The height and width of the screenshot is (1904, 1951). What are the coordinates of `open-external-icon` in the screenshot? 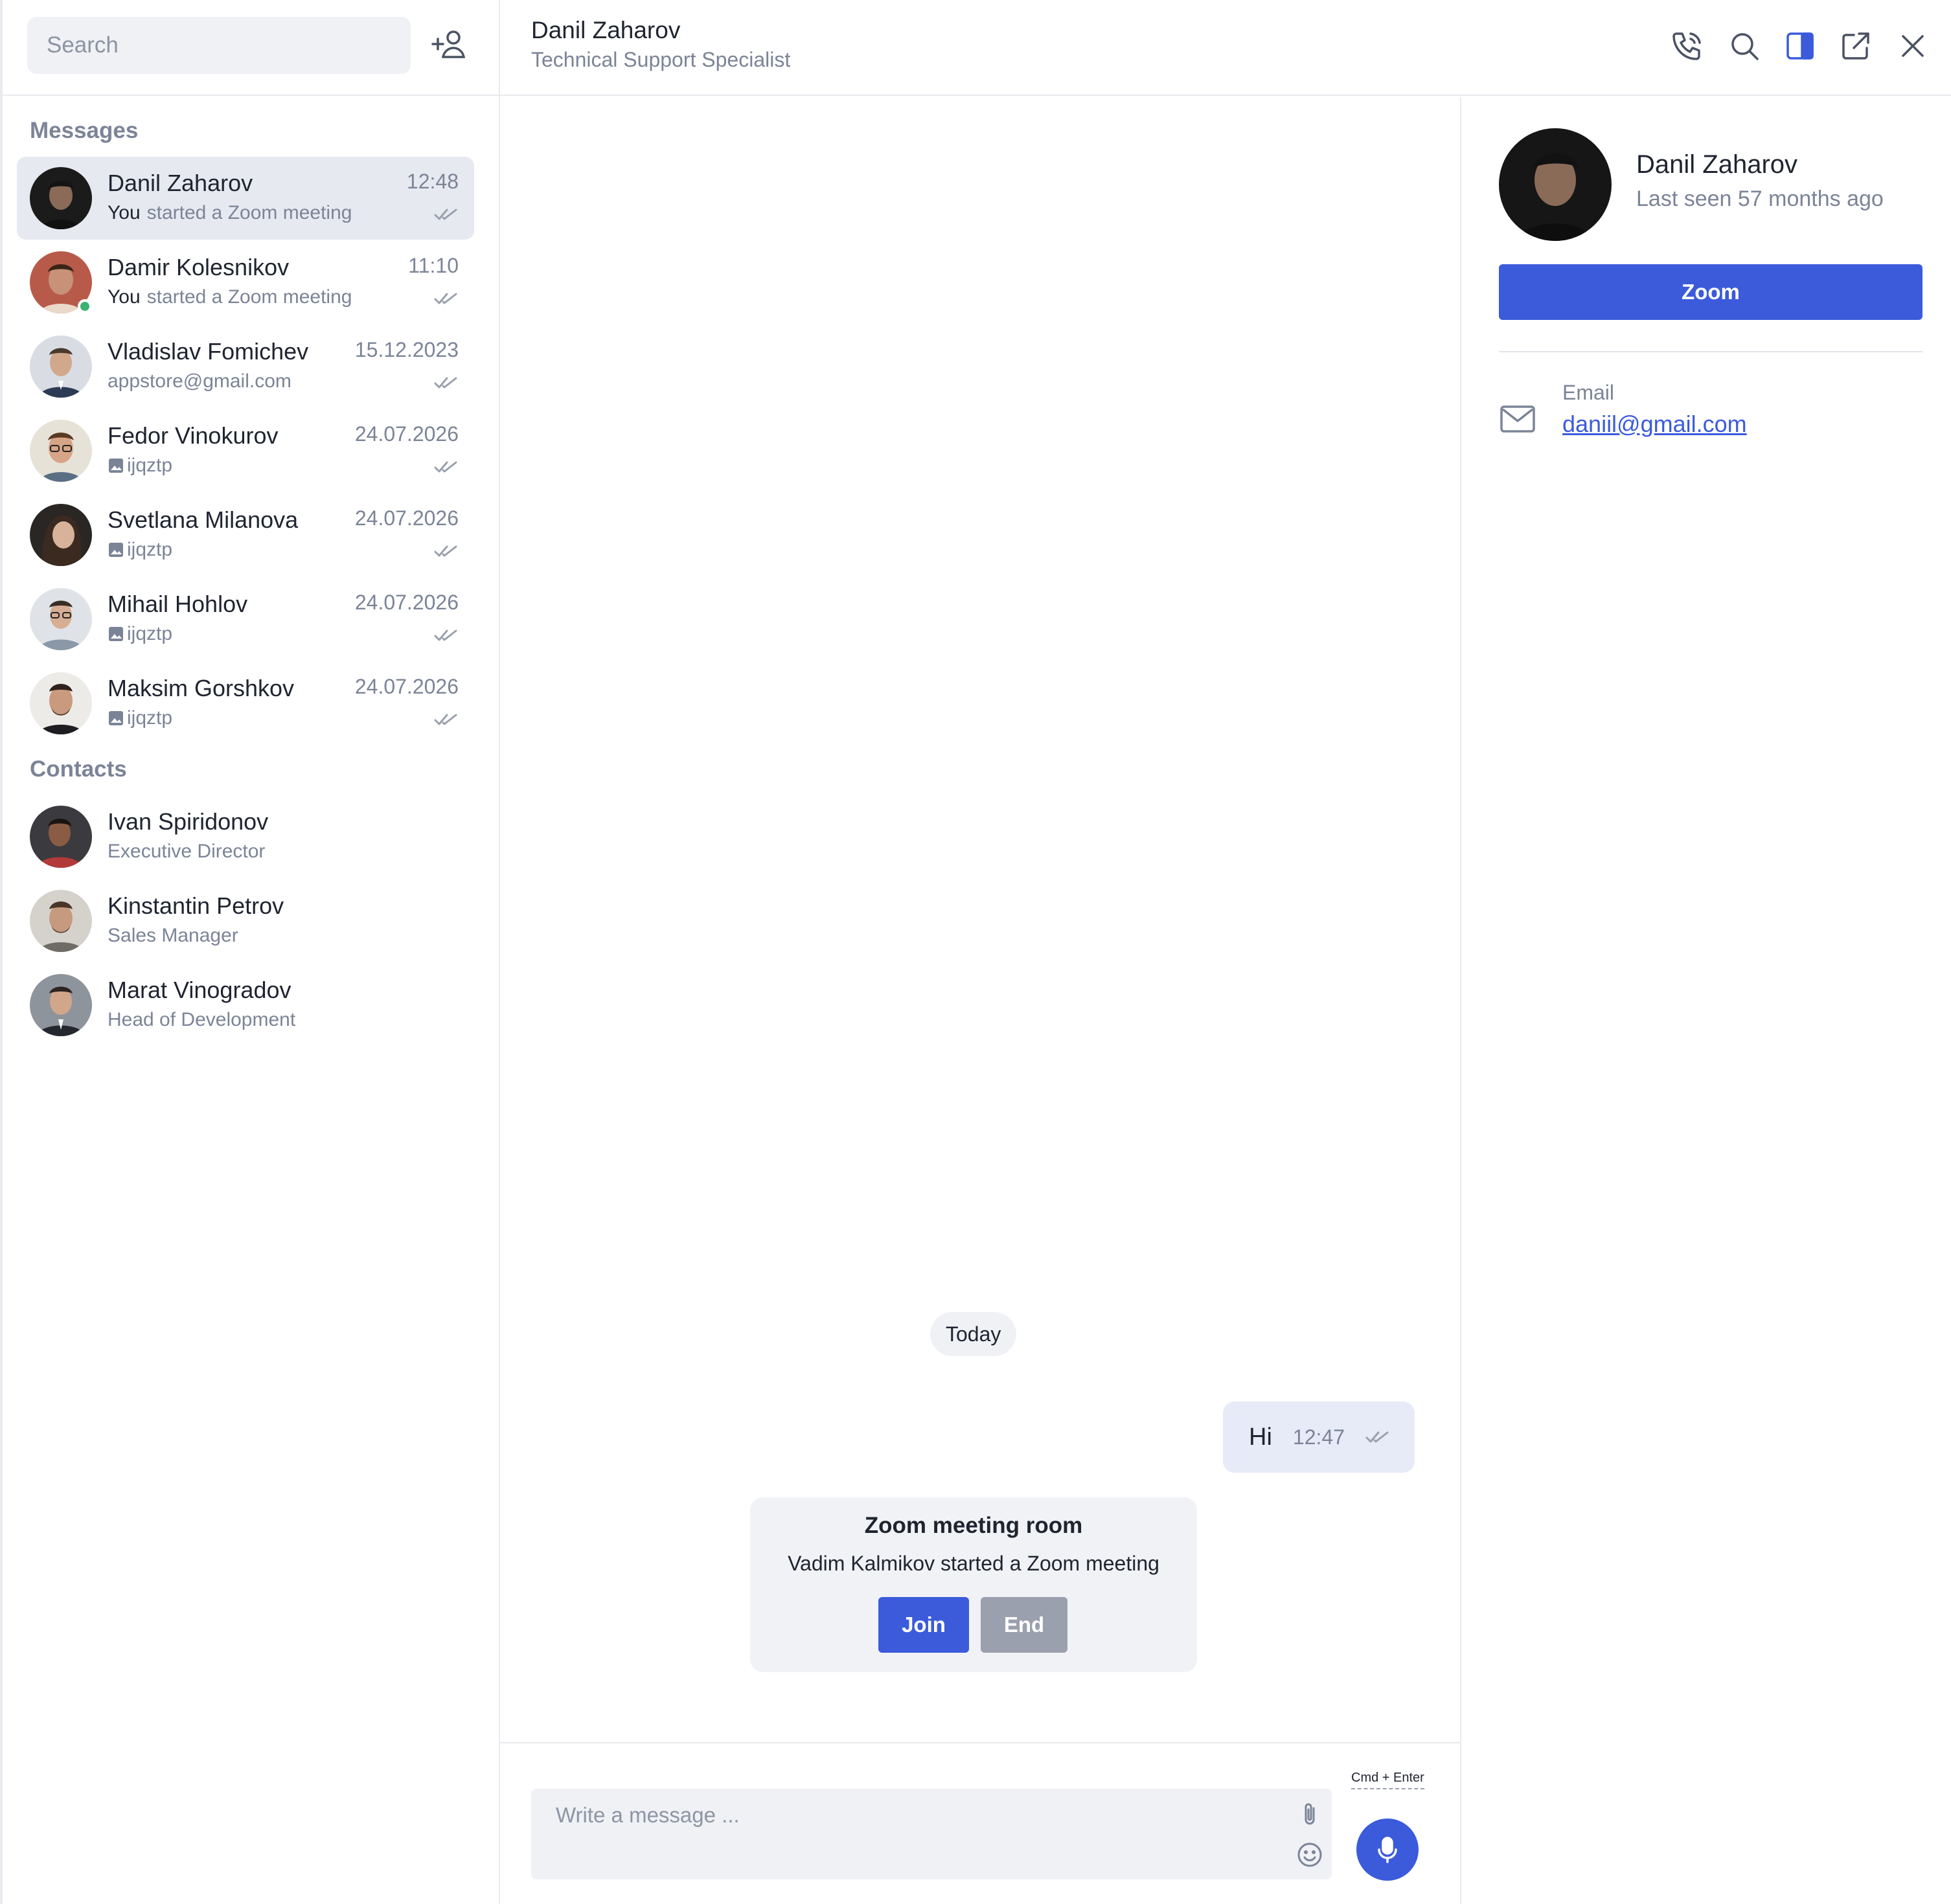 It's located at (1855, 46).